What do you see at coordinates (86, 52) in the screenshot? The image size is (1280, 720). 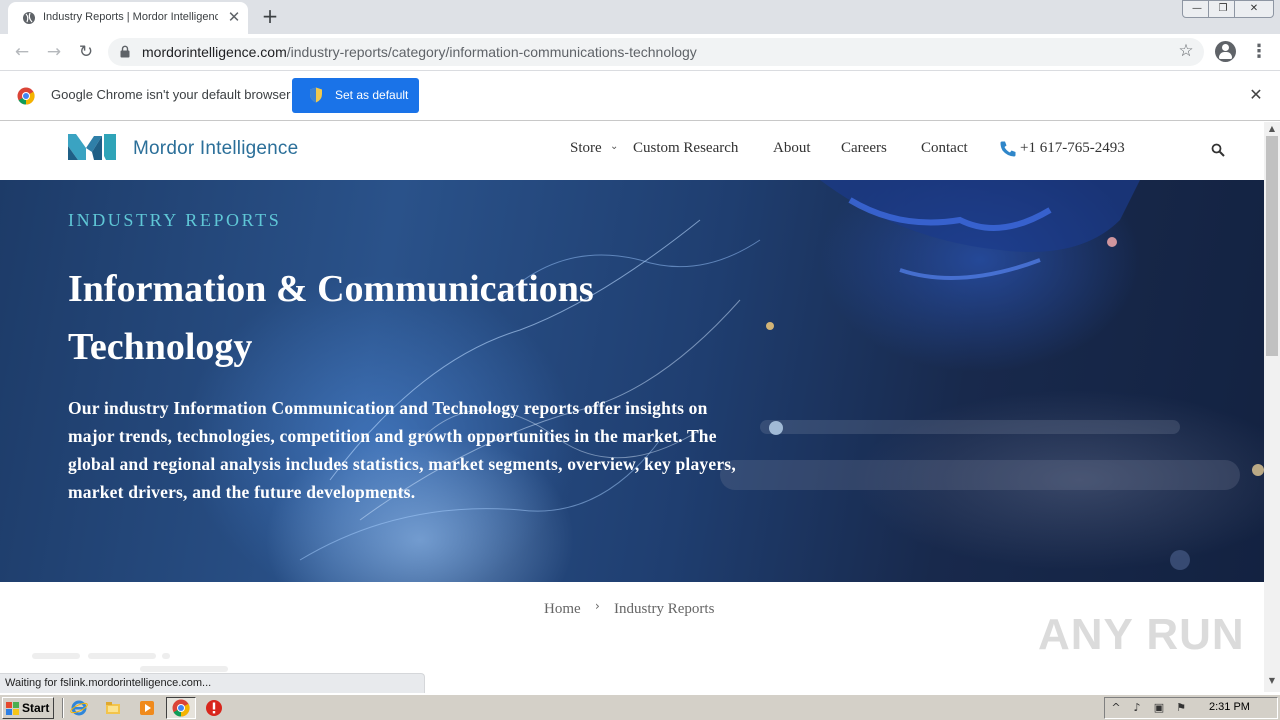 I see `reload-button: ↻` at bounding box center [86, 52].